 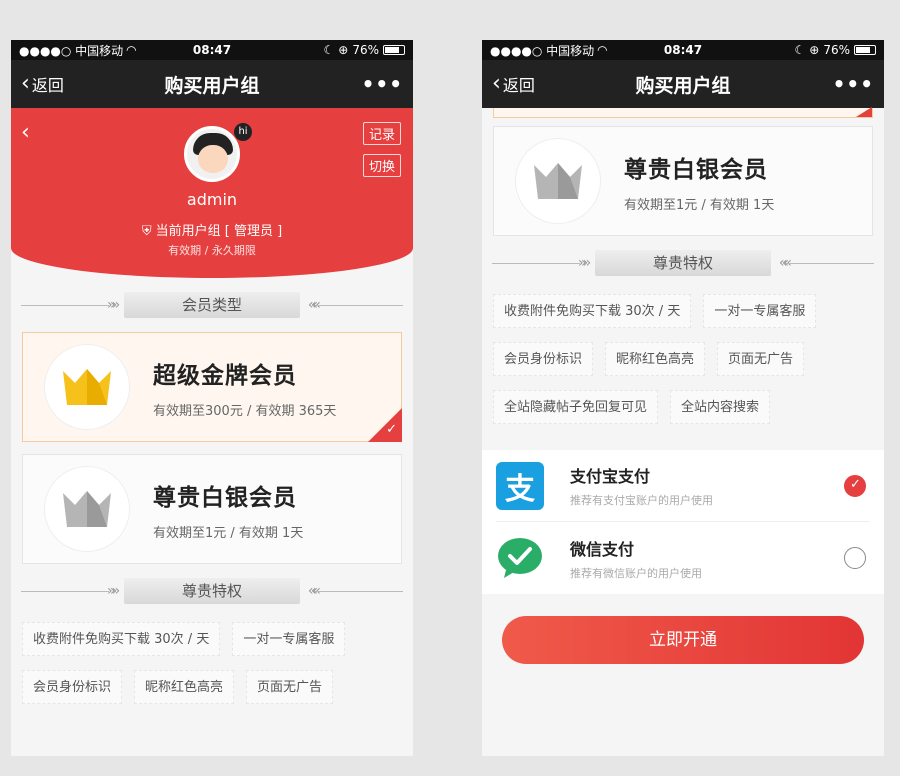 I want to click on payment-option-wechat: 微信支付 推荐有微信账户的用户使用, so click(x=683, y=558).